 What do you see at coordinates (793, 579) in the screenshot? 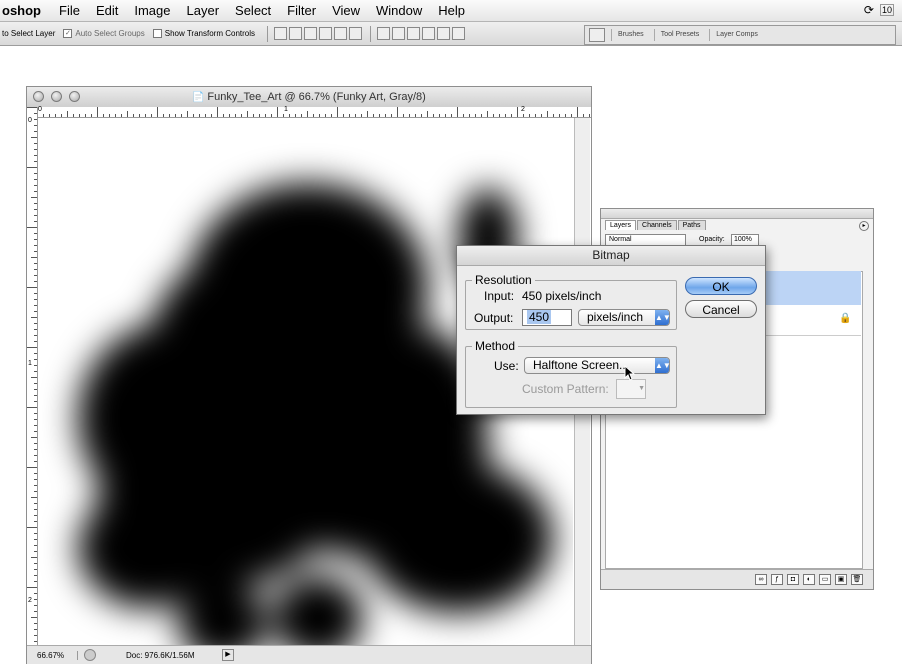
I see `layer-mask-icon: ◘` at bounding box center [793, 579].